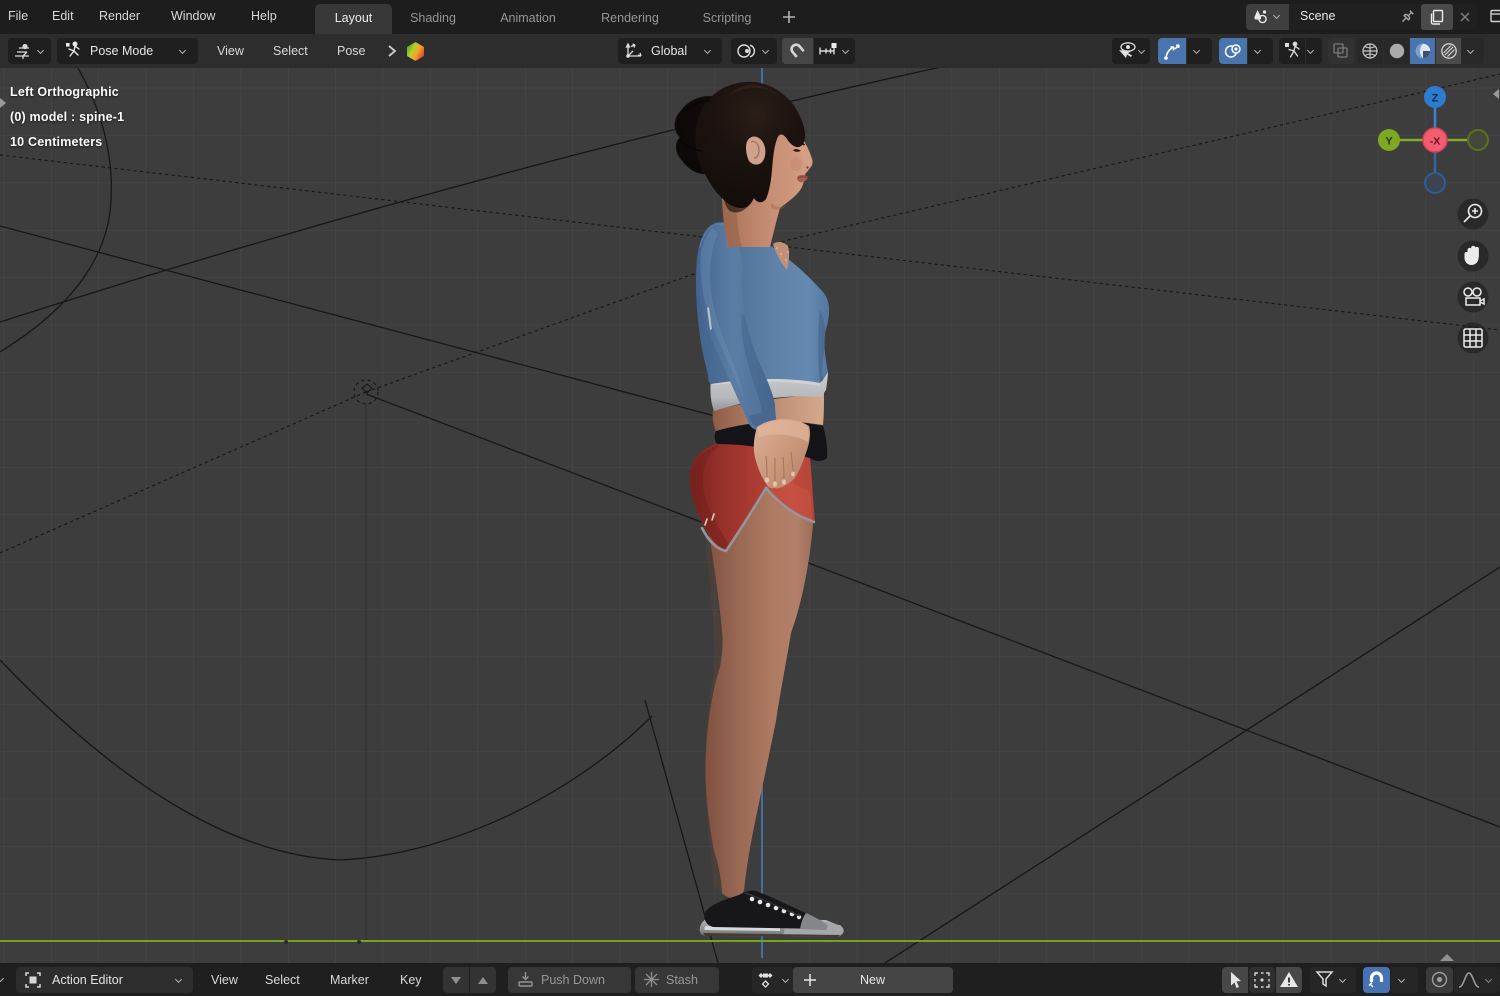 Image resolution: width=1500 pixels, height=996 pixels. What do you see at coordinates (1389, 142) in the screenshot?
I see `svg-text: Y` at bounding box center [1389, 142].